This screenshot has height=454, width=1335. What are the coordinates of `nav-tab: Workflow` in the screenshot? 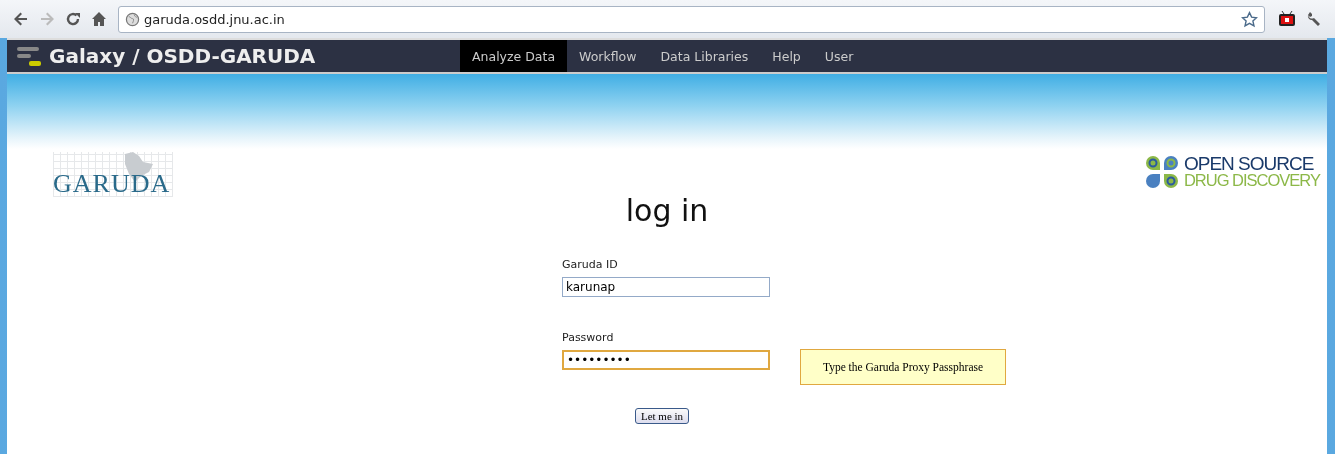 It's located at (608, 56).